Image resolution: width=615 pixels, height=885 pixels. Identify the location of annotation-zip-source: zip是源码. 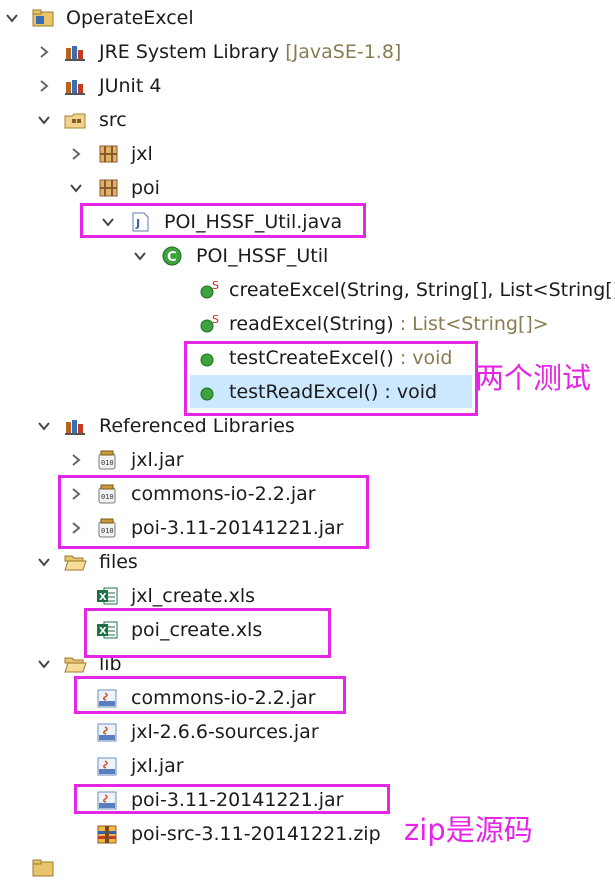
(468, 830).